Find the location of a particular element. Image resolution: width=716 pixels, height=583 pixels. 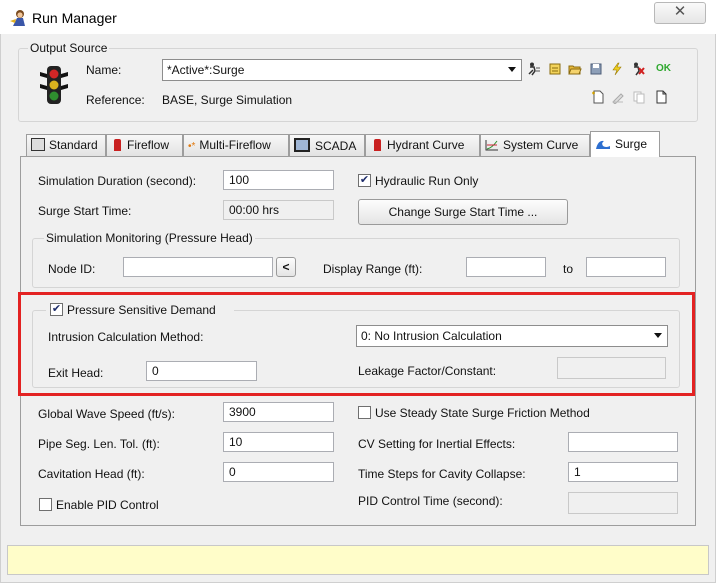

cv-setting-label: CV Setting for Inertial Effects: is located at coordinates (437, 444).